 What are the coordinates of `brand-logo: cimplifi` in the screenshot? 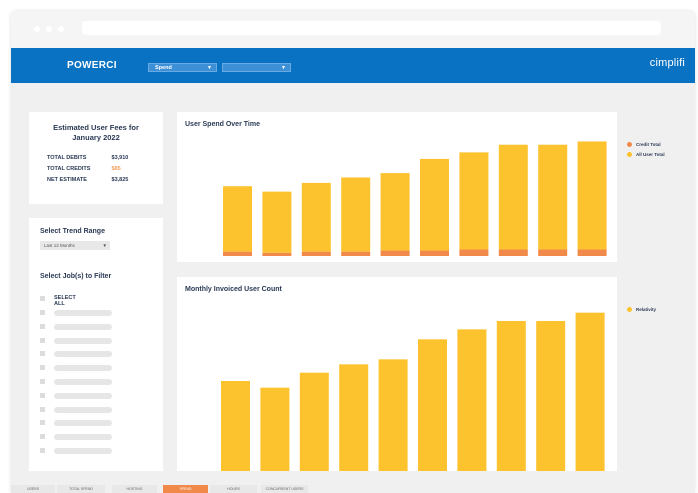 It's located at (667, 63).